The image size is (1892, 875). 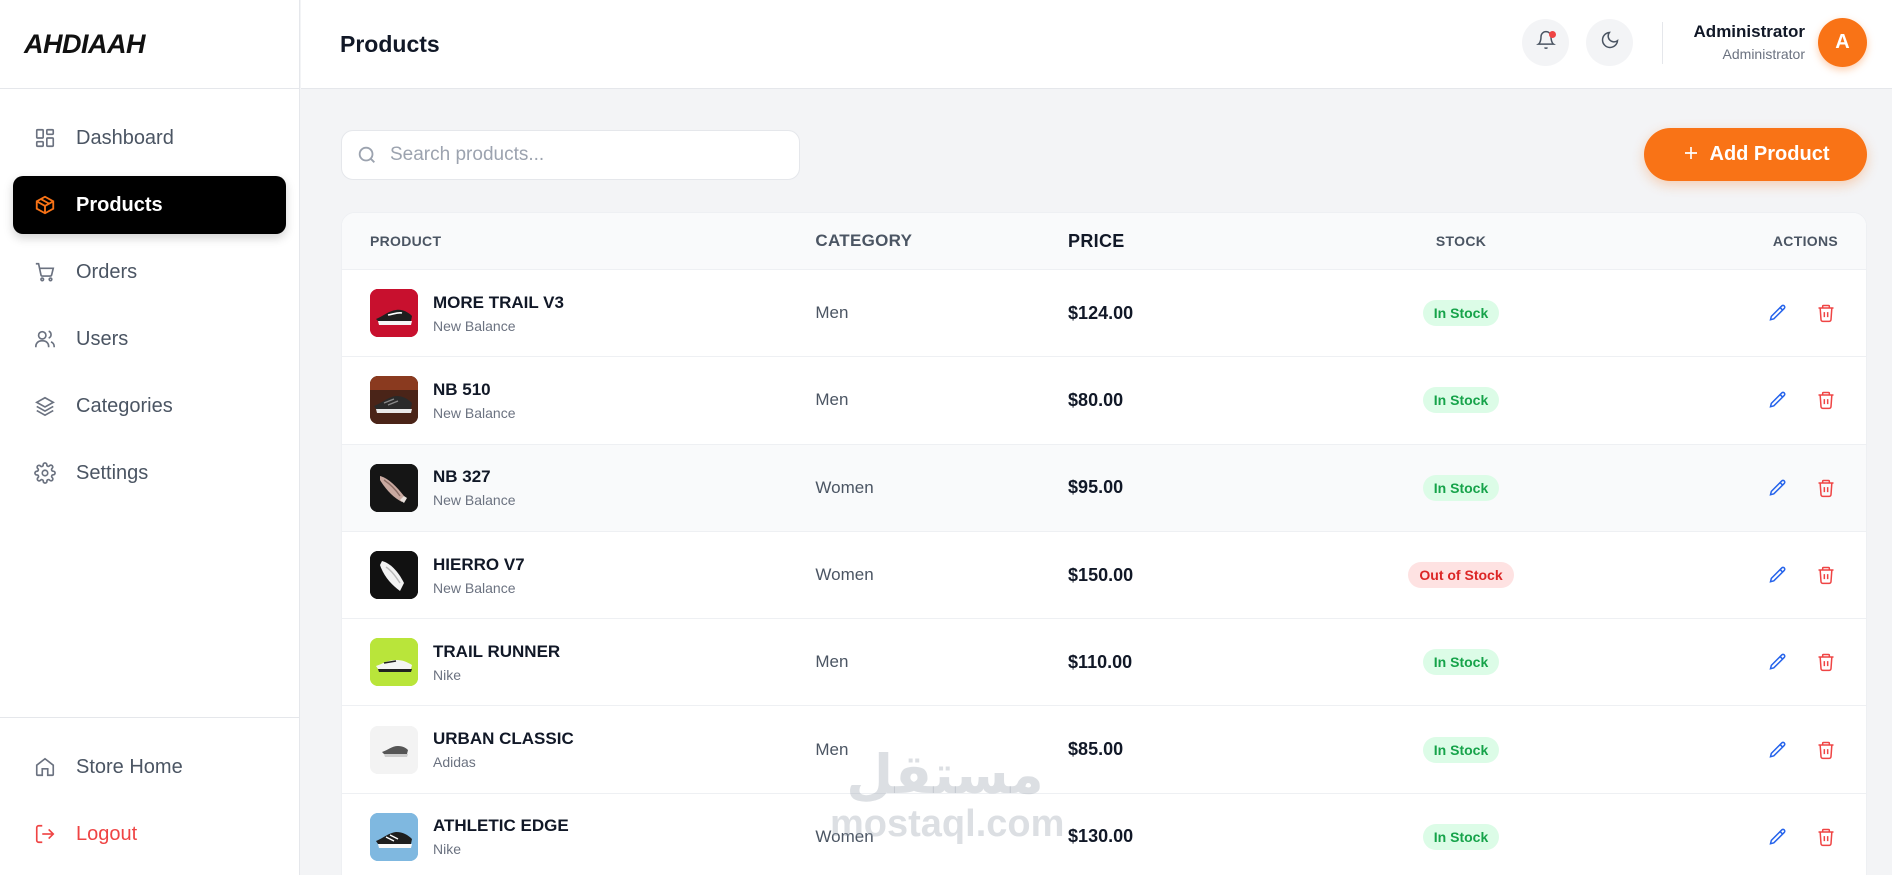 What do you see at coordinates (45, 767) in the screenshot?
I see `home-icon` at bounding box center [45, 767].